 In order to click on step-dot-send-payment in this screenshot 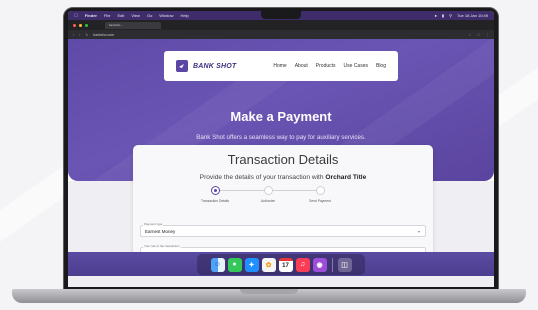, I will do `click(320, 190)`.